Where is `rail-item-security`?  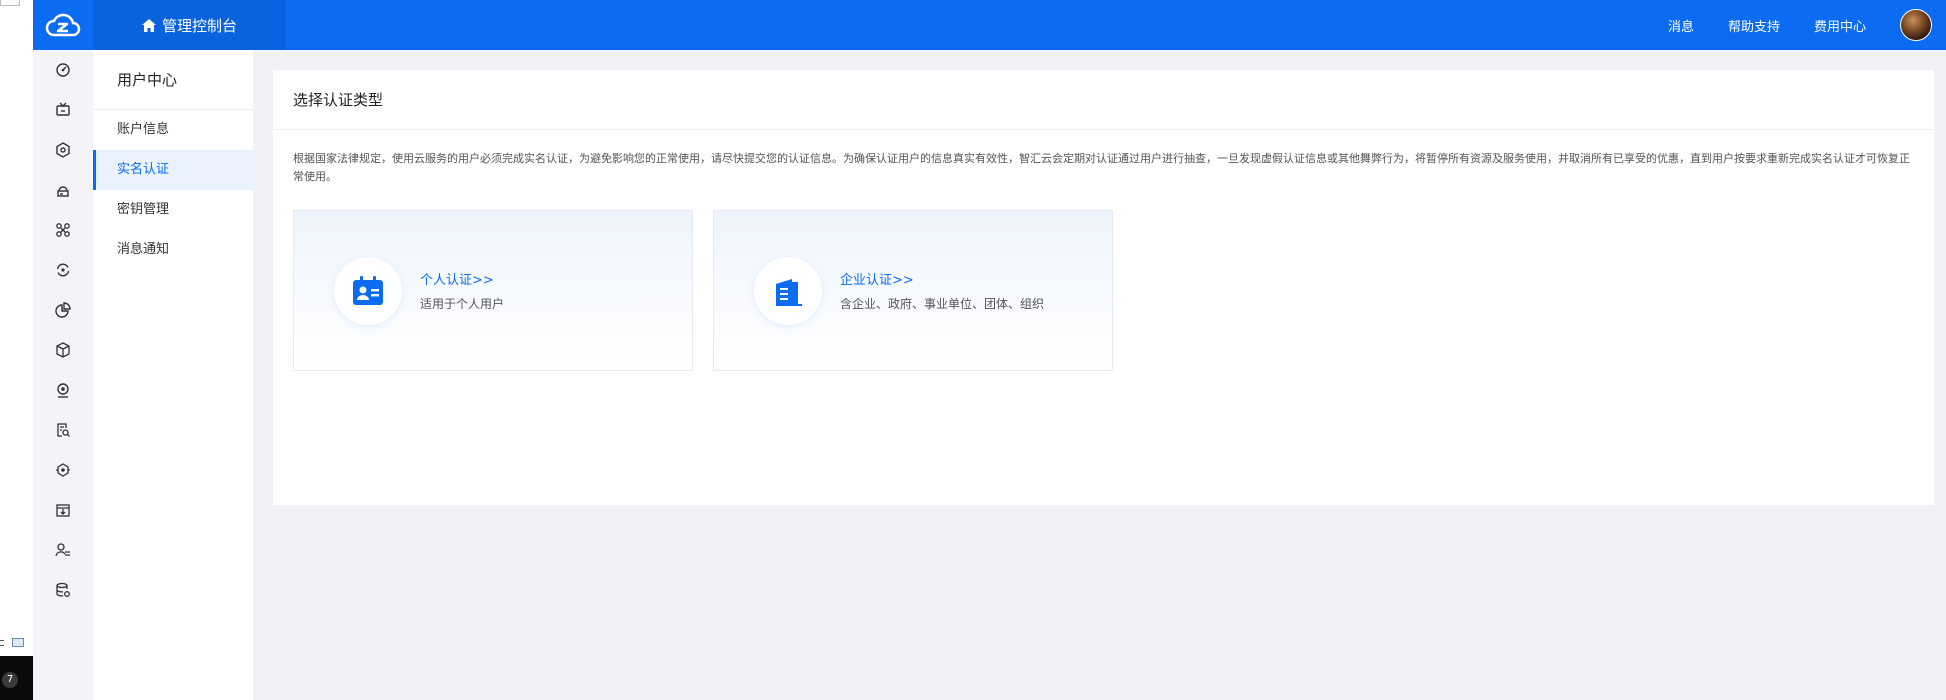
rail-item-security is located at coordinates (63, 150).